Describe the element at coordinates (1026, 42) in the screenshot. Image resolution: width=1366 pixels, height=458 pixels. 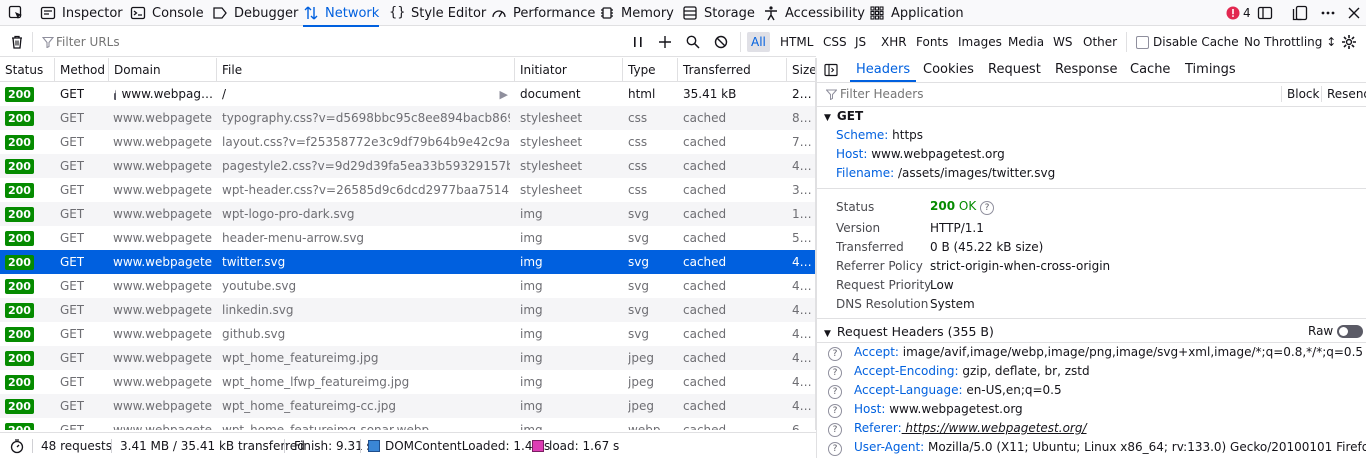
I see `filter-type-media: Media` at that location.